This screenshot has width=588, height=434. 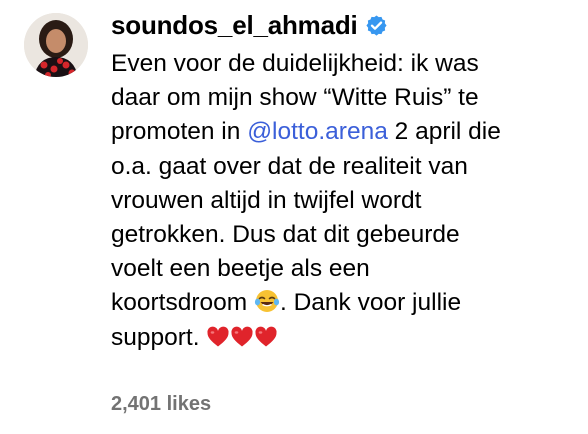 I want to click on mention-link-lotto-arena: @lotto.arena, so click(x=317, y=131).